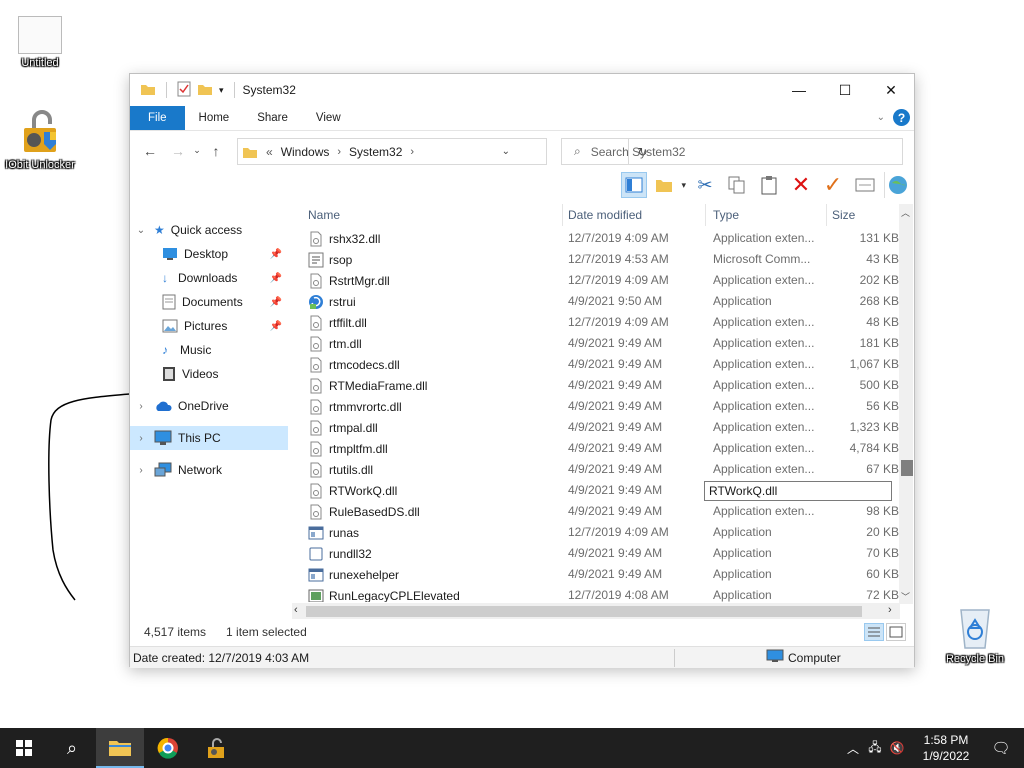 The width and height of the screenshot is (1024, 768). I want to click on recent-locations-icon: ⌄, so click(197, 150).